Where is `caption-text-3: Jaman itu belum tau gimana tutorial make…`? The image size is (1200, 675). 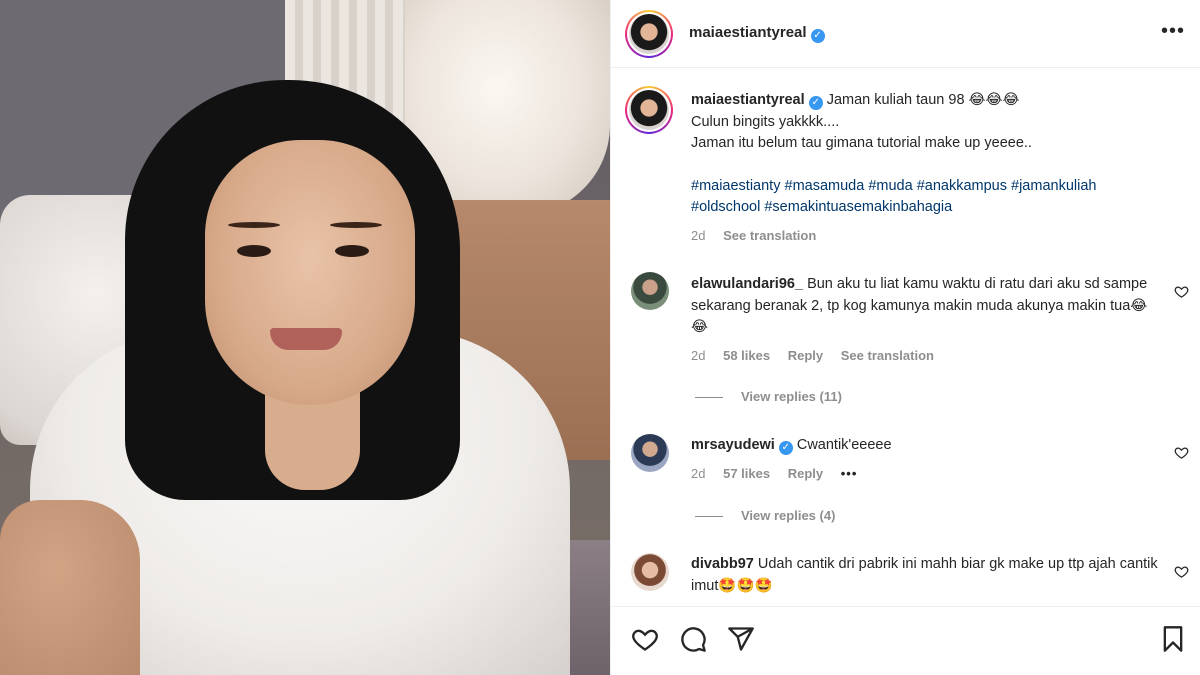 caption-text-3: Jaman itu belum tau gimana tutorial make… is located at coordinates (861, 143).